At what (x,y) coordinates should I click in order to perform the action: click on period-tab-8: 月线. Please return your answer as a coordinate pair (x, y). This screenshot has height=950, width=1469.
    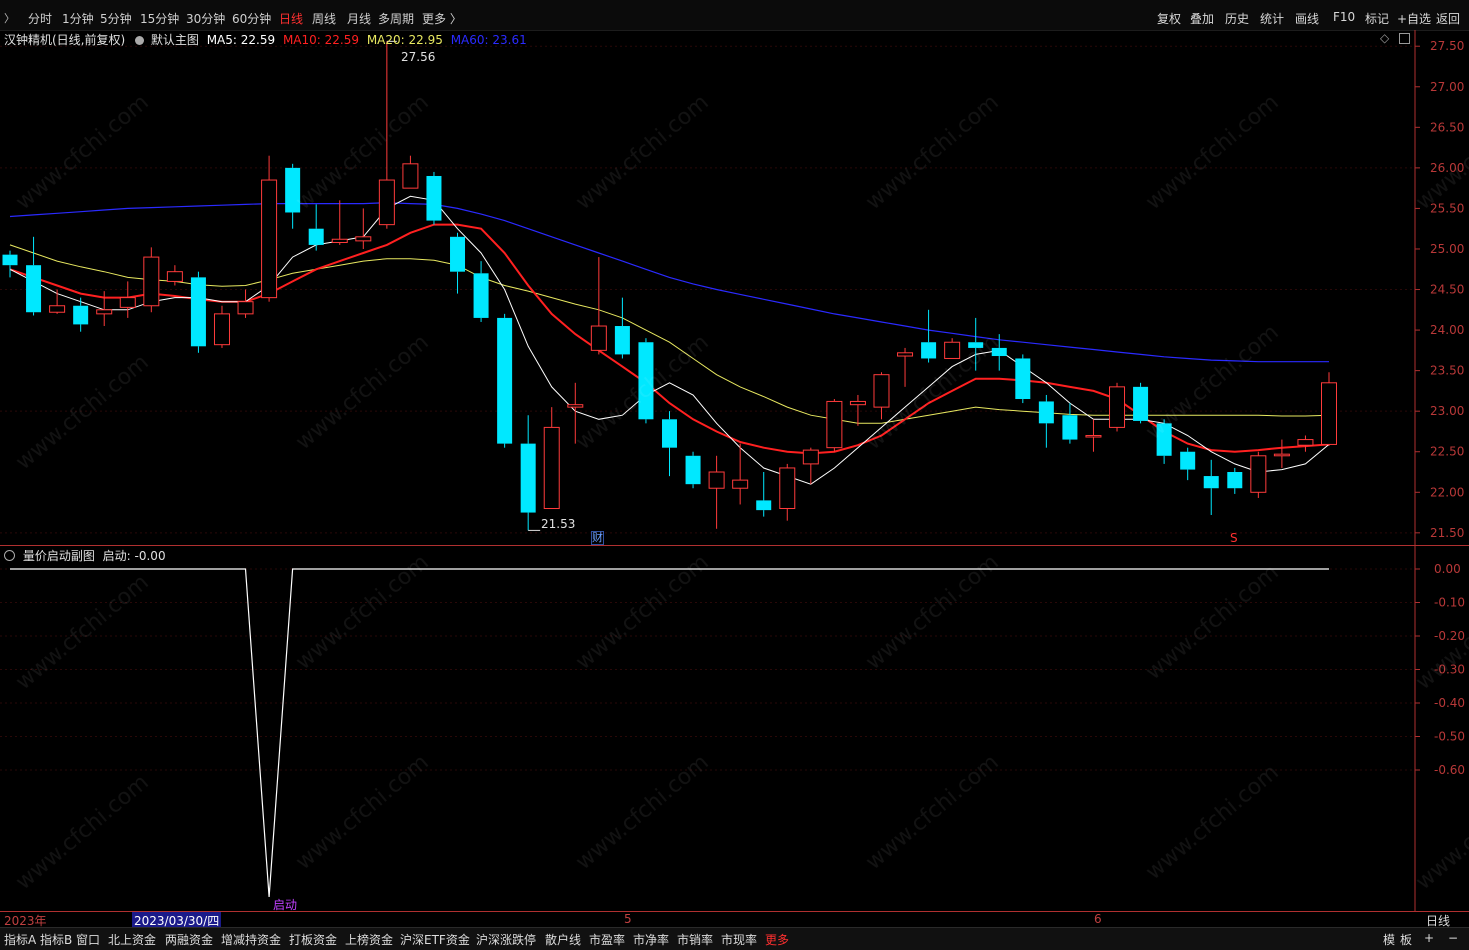
    Looking at the image, I should click on (359, 18).